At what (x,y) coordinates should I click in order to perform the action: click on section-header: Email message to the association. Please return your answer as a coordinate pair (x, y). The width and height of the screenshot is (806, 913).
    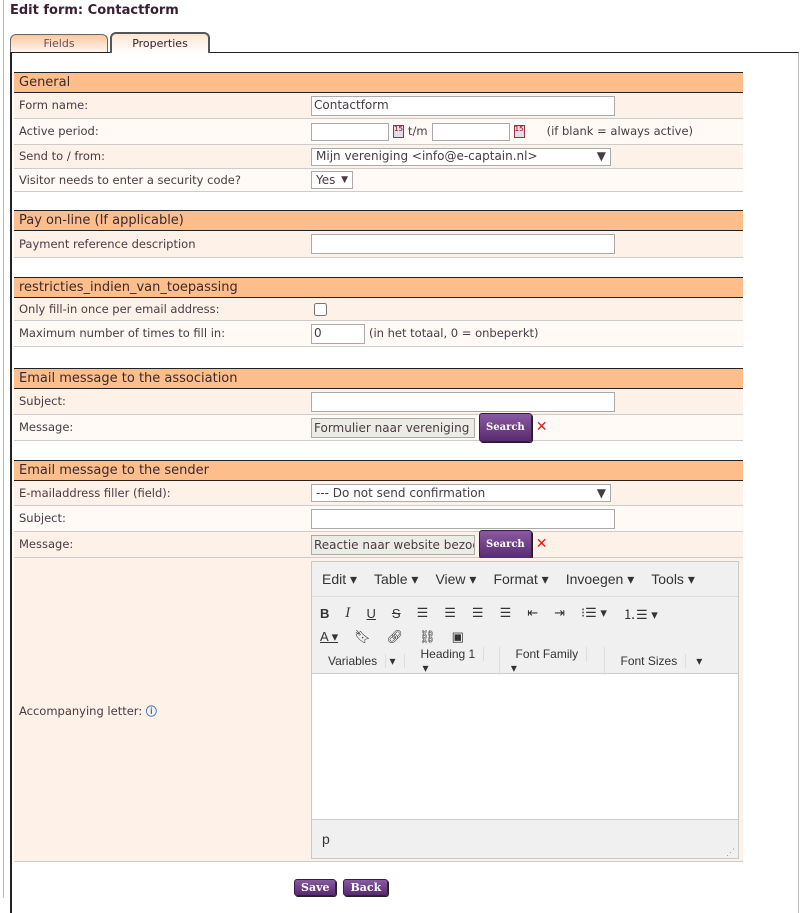
    Looking at the image, I should click on (378, 378).